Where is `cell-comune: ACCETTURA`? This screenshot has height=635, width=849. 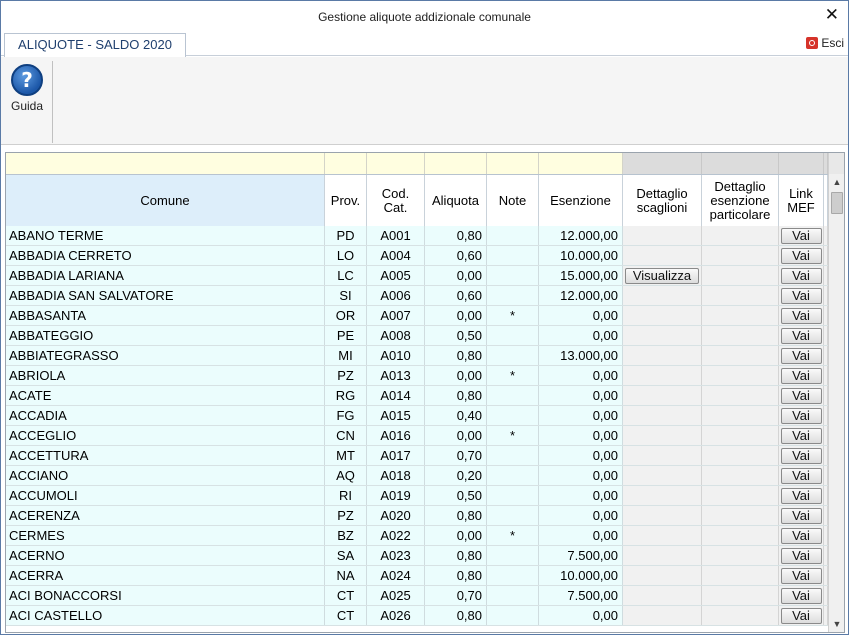 cell-comune: ACCETTURA is located at coordinates (165, 455).